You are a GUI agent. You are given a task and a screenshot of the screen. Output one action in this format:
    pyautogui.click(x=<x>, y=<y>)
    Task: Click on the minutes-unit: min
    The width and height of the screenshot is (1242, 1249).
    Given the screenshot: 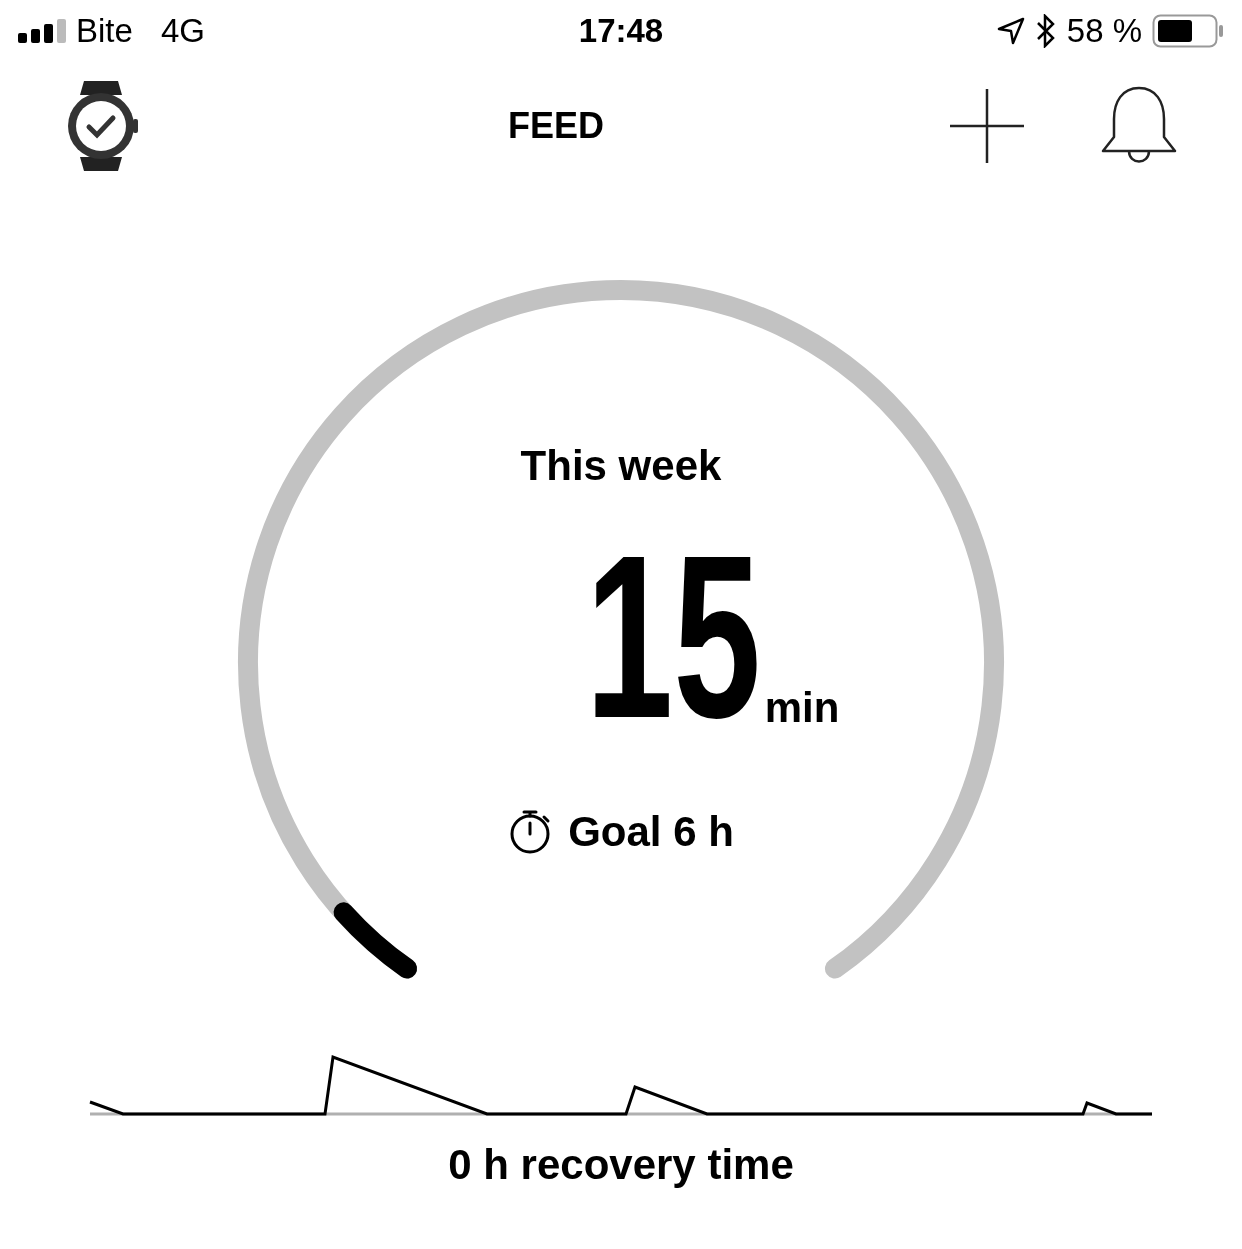 What is the action you would take?
    pyautogui.click(x=802, y=708)
    